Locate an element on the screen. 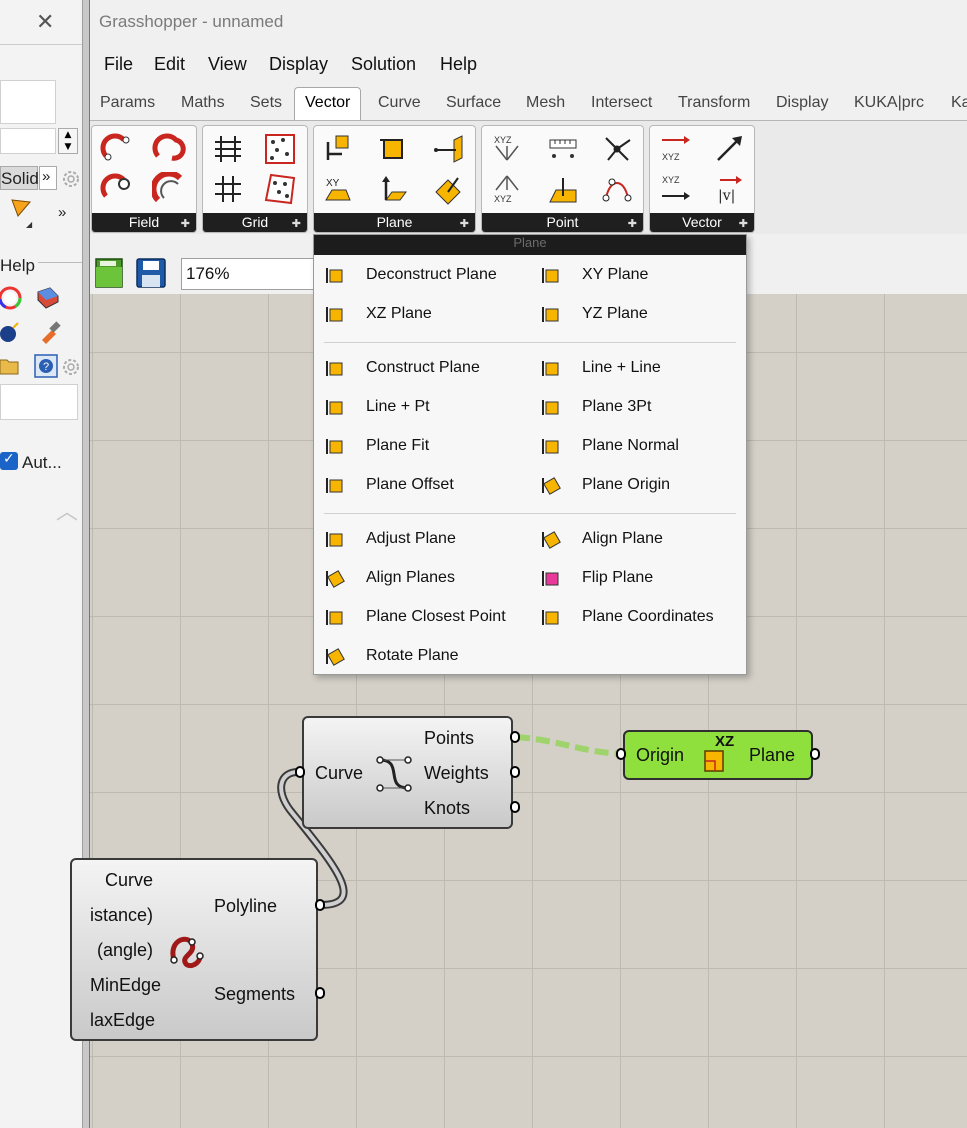 Image resolution: width=967 pixels, height=1128 pixels. dropdown-item-xy-plane: XY Plane is located at coordinates (594, 275).